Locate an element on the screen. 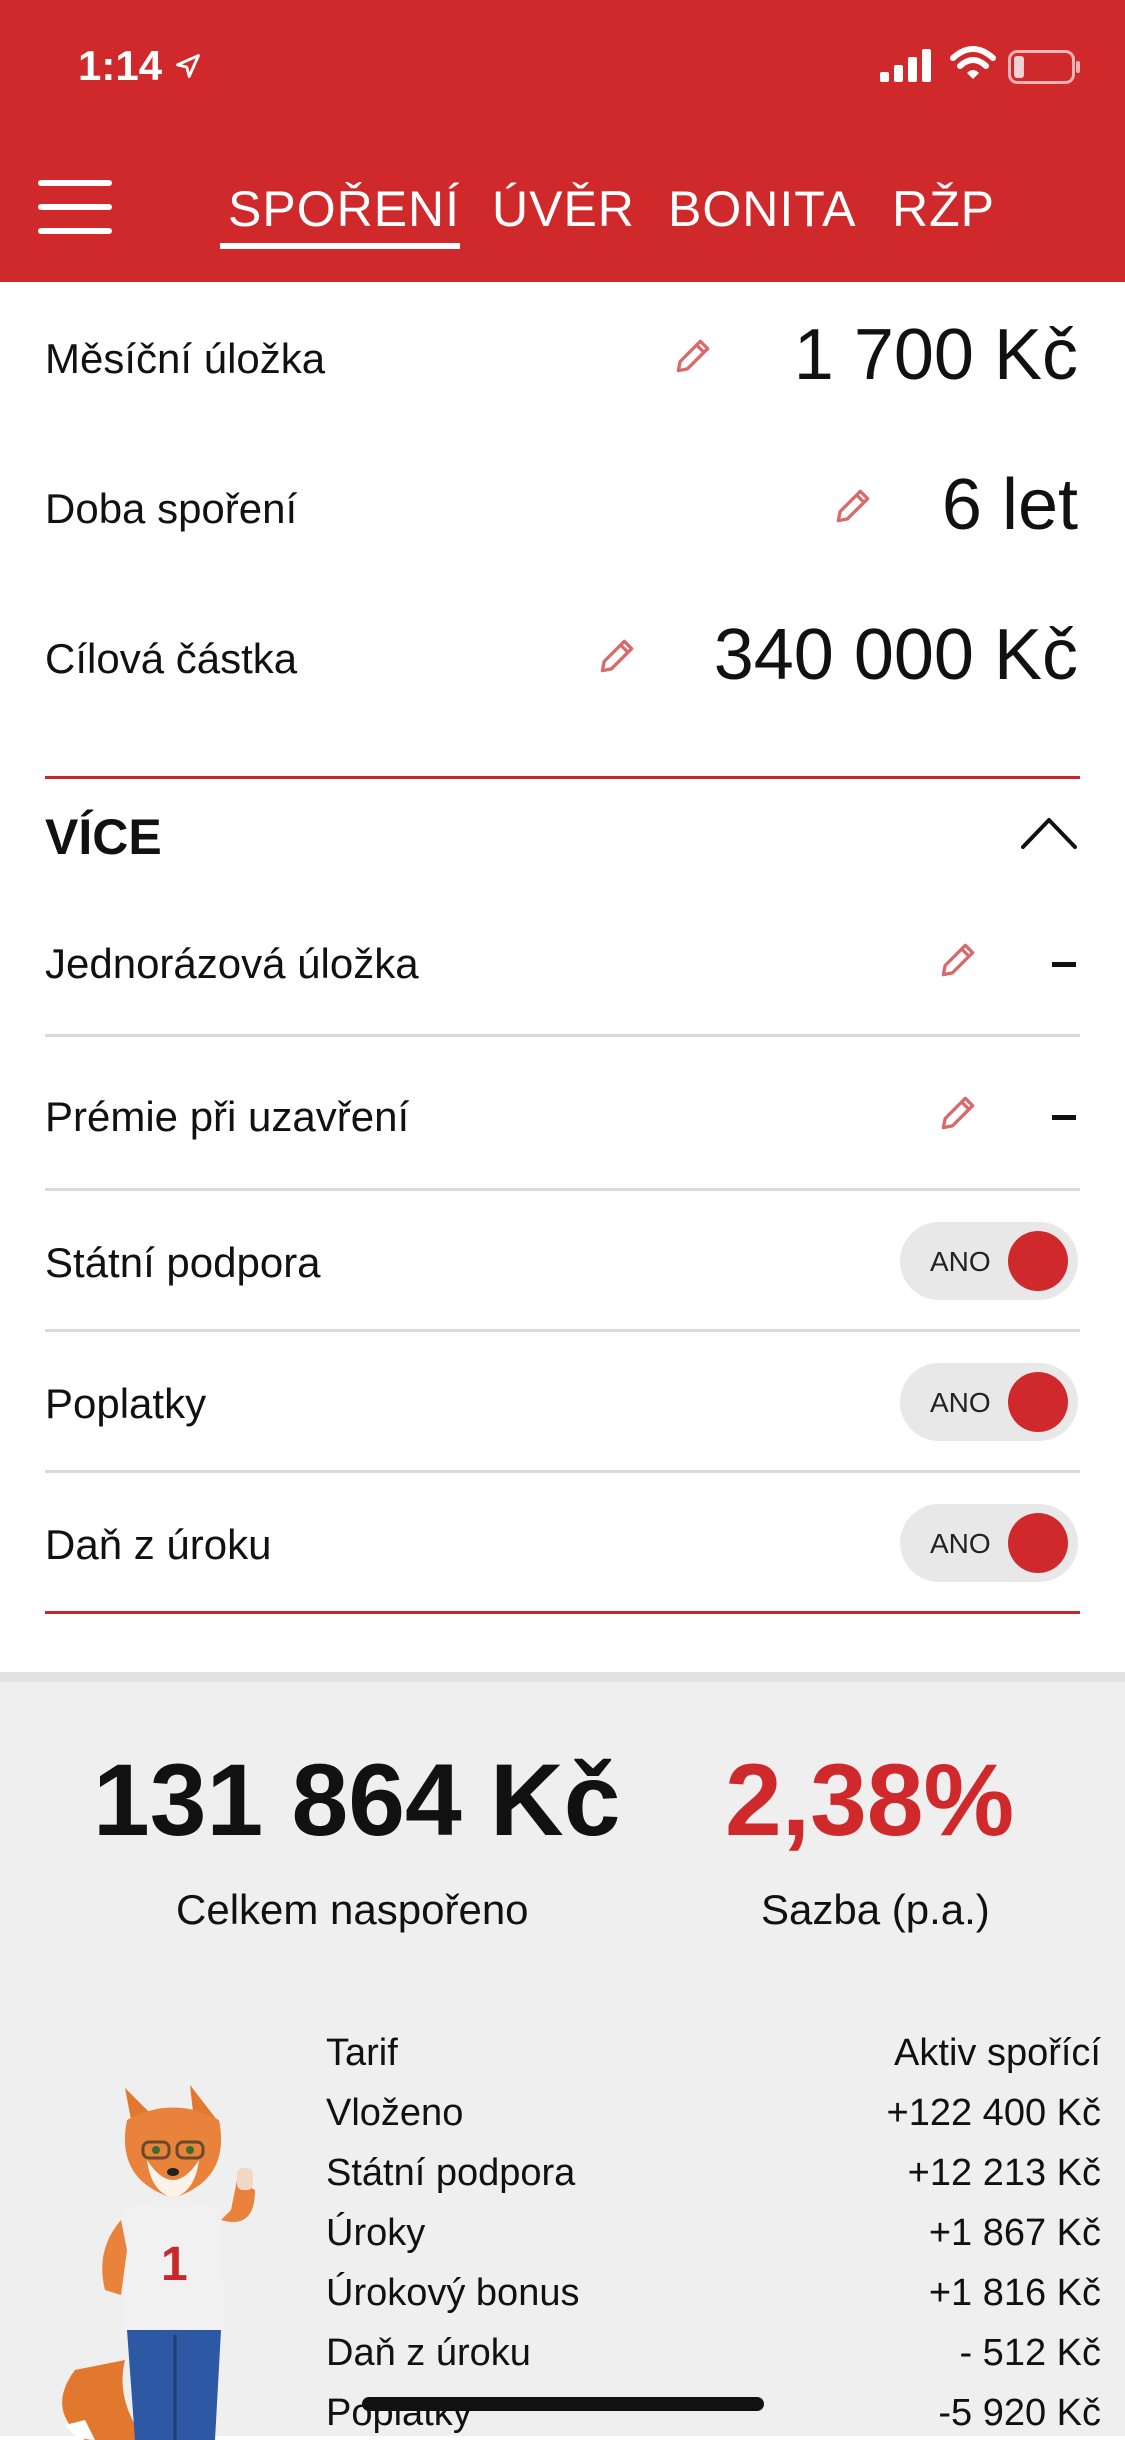  summary-value: Aktiv spořící is located at coordinates (997, 2053).